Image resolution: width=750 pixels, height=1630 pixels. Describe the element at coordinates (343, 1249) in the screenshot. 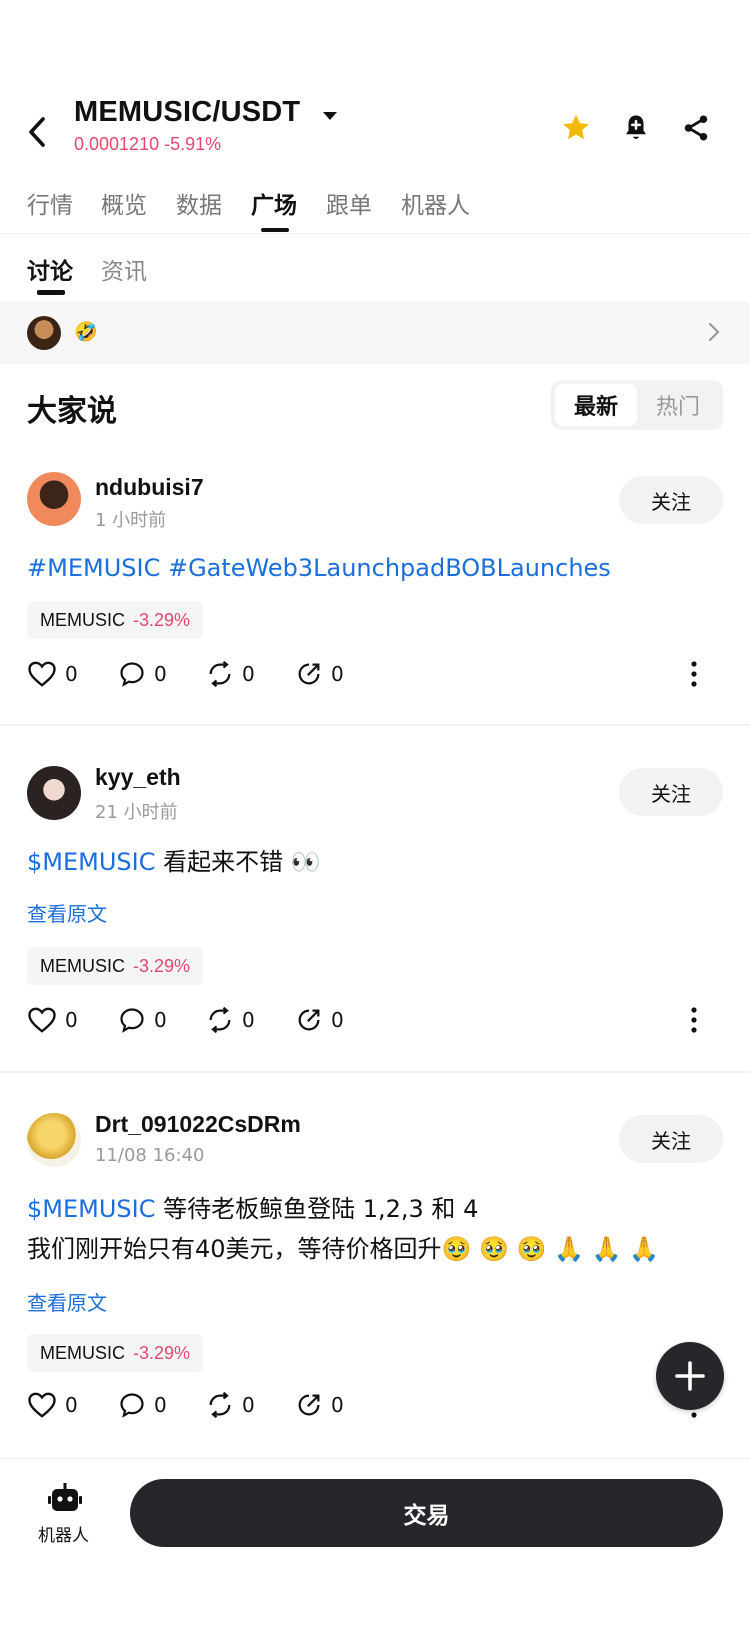

I see `post-text-line2: 我们刚开始只有40美元，等待价格回升🥹 🥹 🥹 🙏 🙏 🙏` at that location.